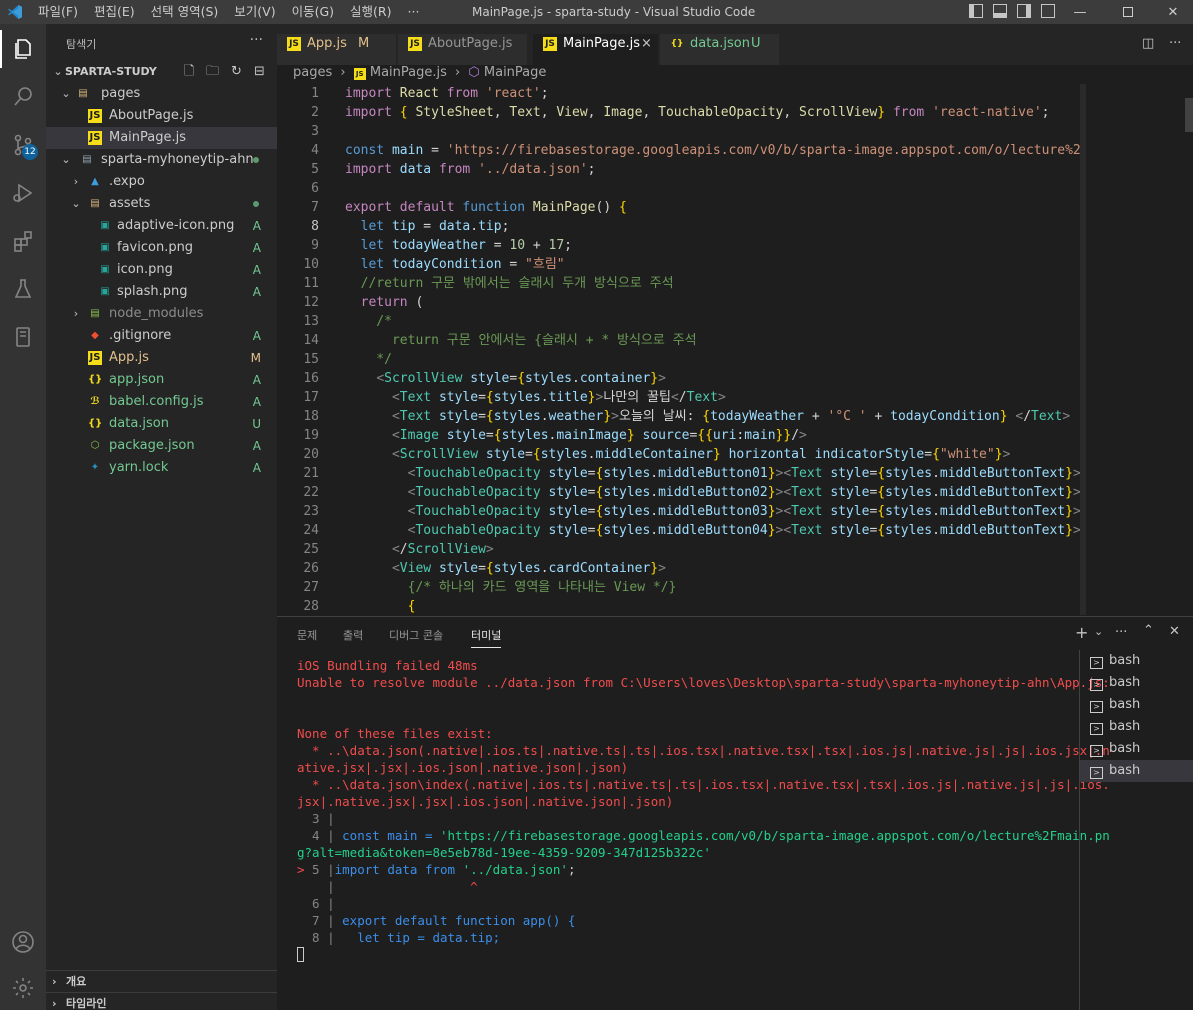  Describe the element at coordinates (1121, 632) in the screenshot. I see `panel-more-icon: ···` at that location.